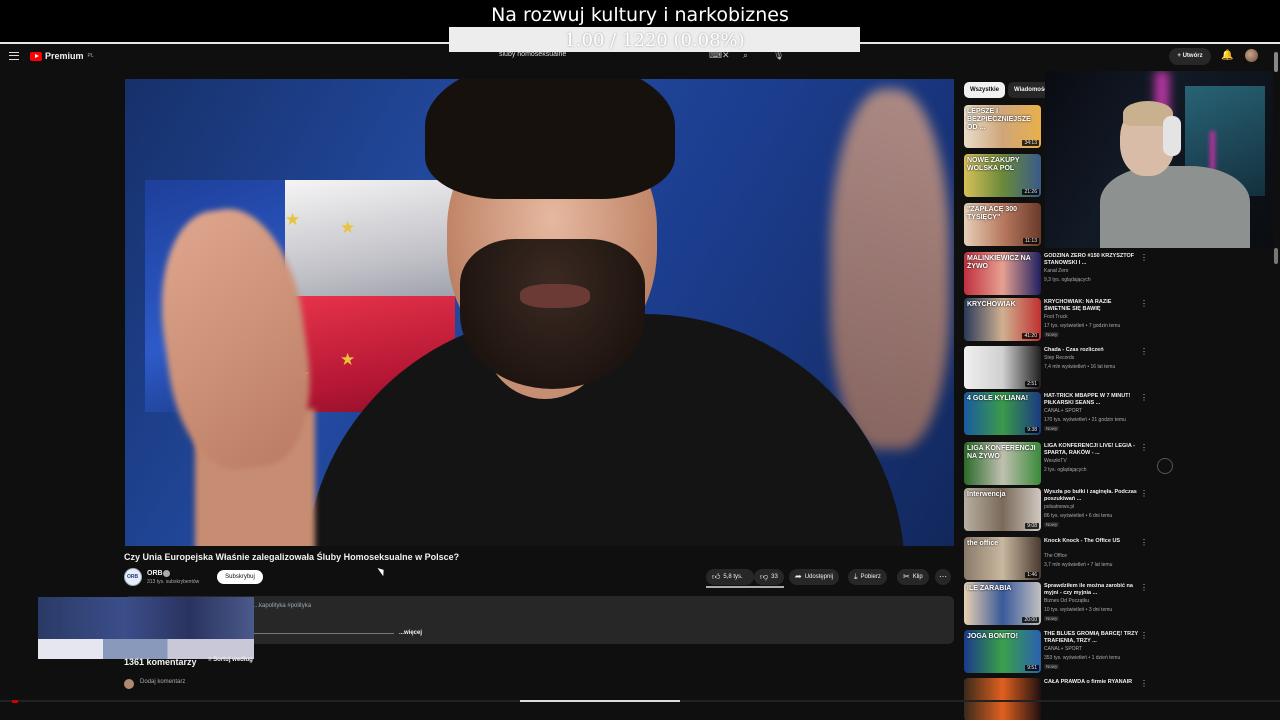 Image resolution: width=1280 pixels, height=720 pixels. I want to click on clip-button: ✂ Klip, so click(913, 577).